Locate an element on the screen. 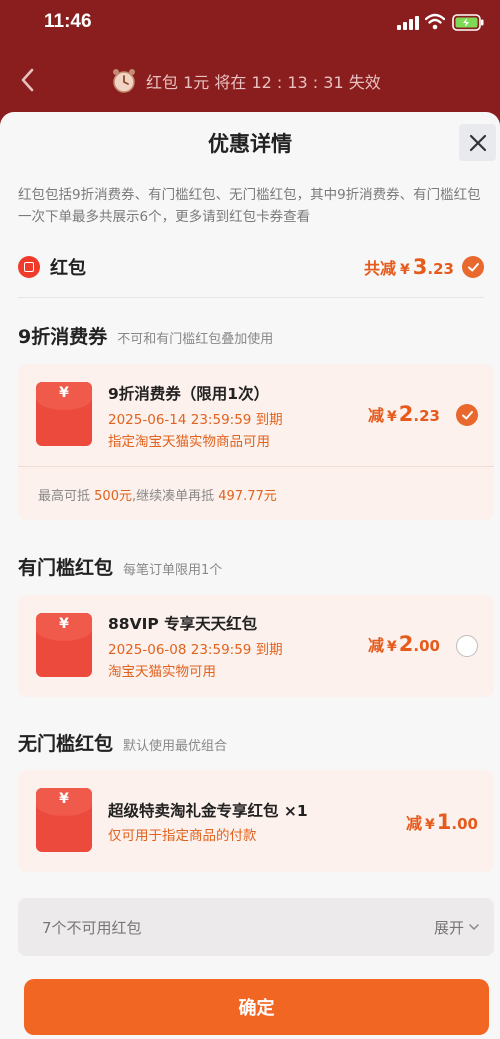 Image resolution: width=500 pixels, height=1039 pixels. sheet-title: 优惠详情 is located at coordinates (250, 144).